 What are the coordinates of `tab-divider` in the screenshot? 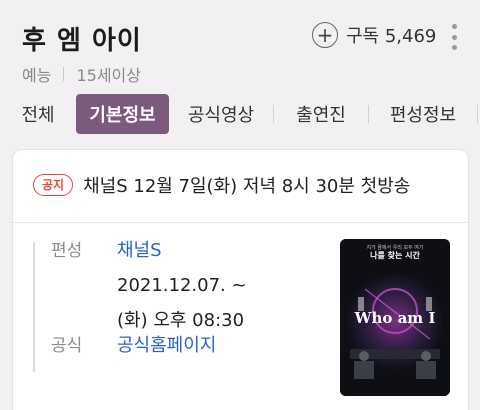 It's located at (477, 114).